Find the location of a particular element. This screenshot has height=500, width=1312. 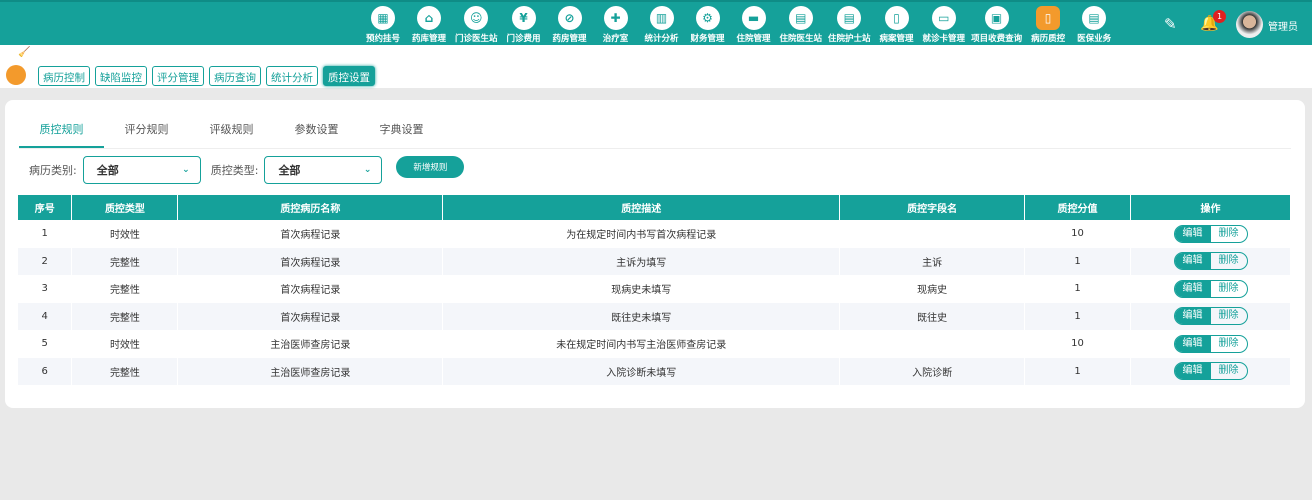

nav-item: ☺ 门诊医生站 is located at coordinates (476, 25).